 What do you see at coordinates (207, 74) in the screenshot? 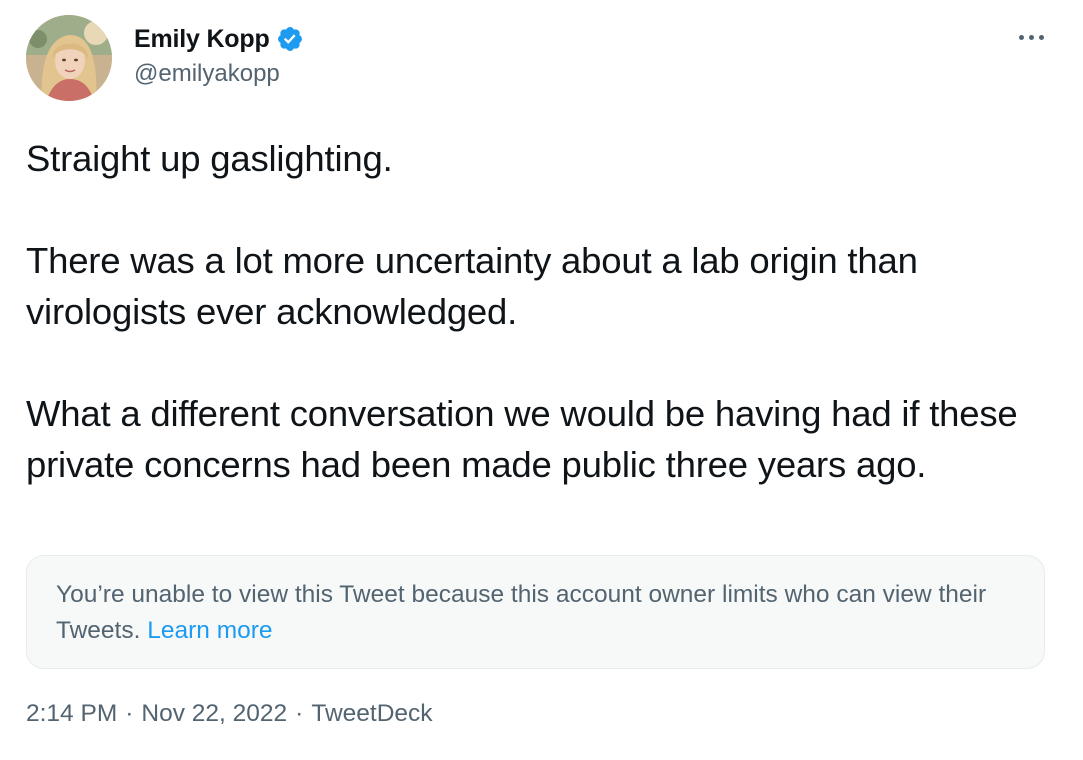
I see `author-handle: @emilyakopp` at bounding box center [207, 74].